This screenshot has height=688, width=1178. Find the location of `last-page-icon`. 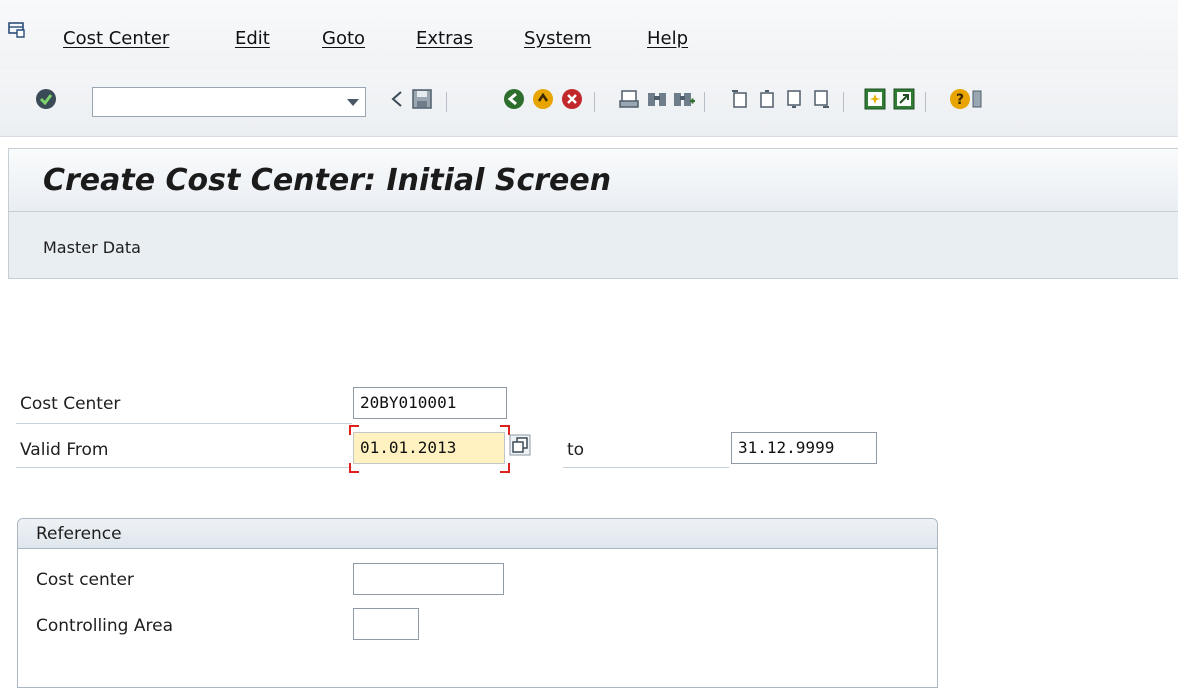

last-page-icon is located at coordinates (821, 99).